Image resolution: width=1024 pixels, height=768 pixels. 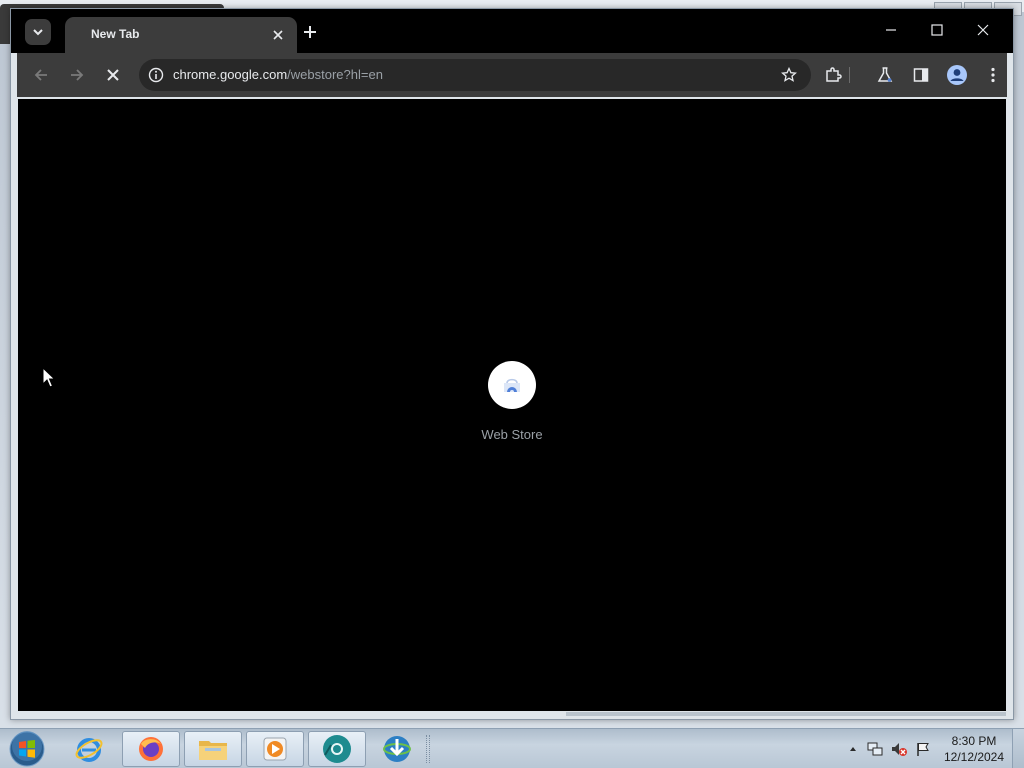 I want to click on address-host: chrome.google.com, so click(x=230, y=74).